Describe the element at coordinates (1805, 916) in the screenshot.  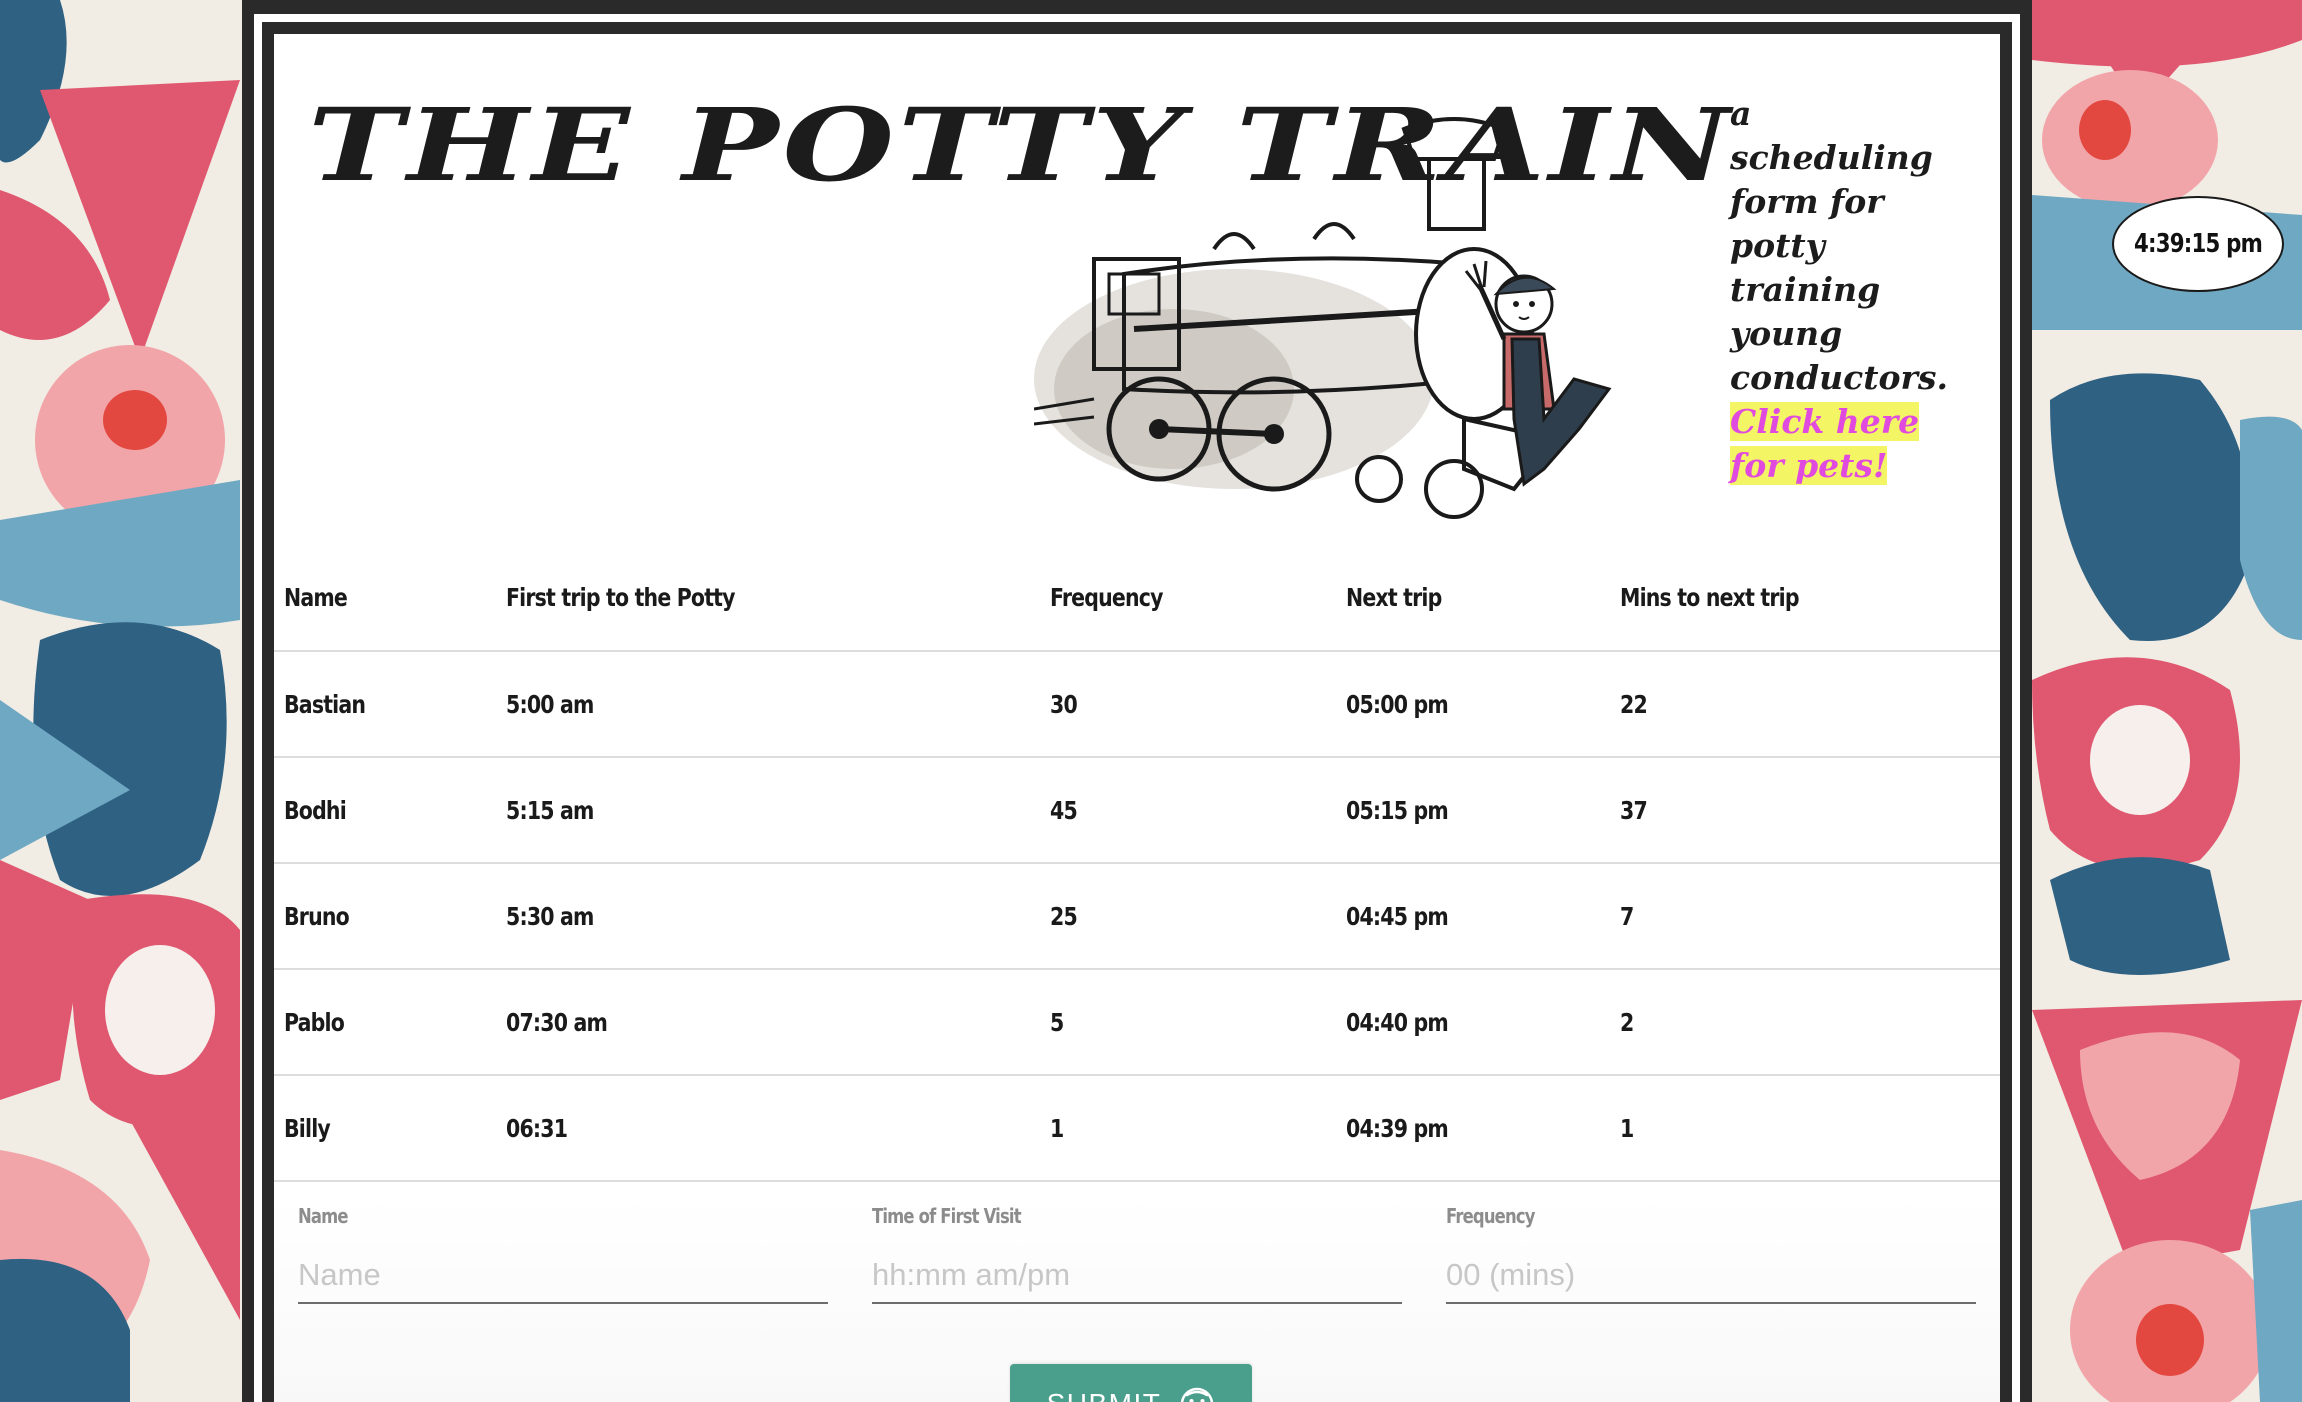
I see `cell-mins-to-next: 7` at that location.